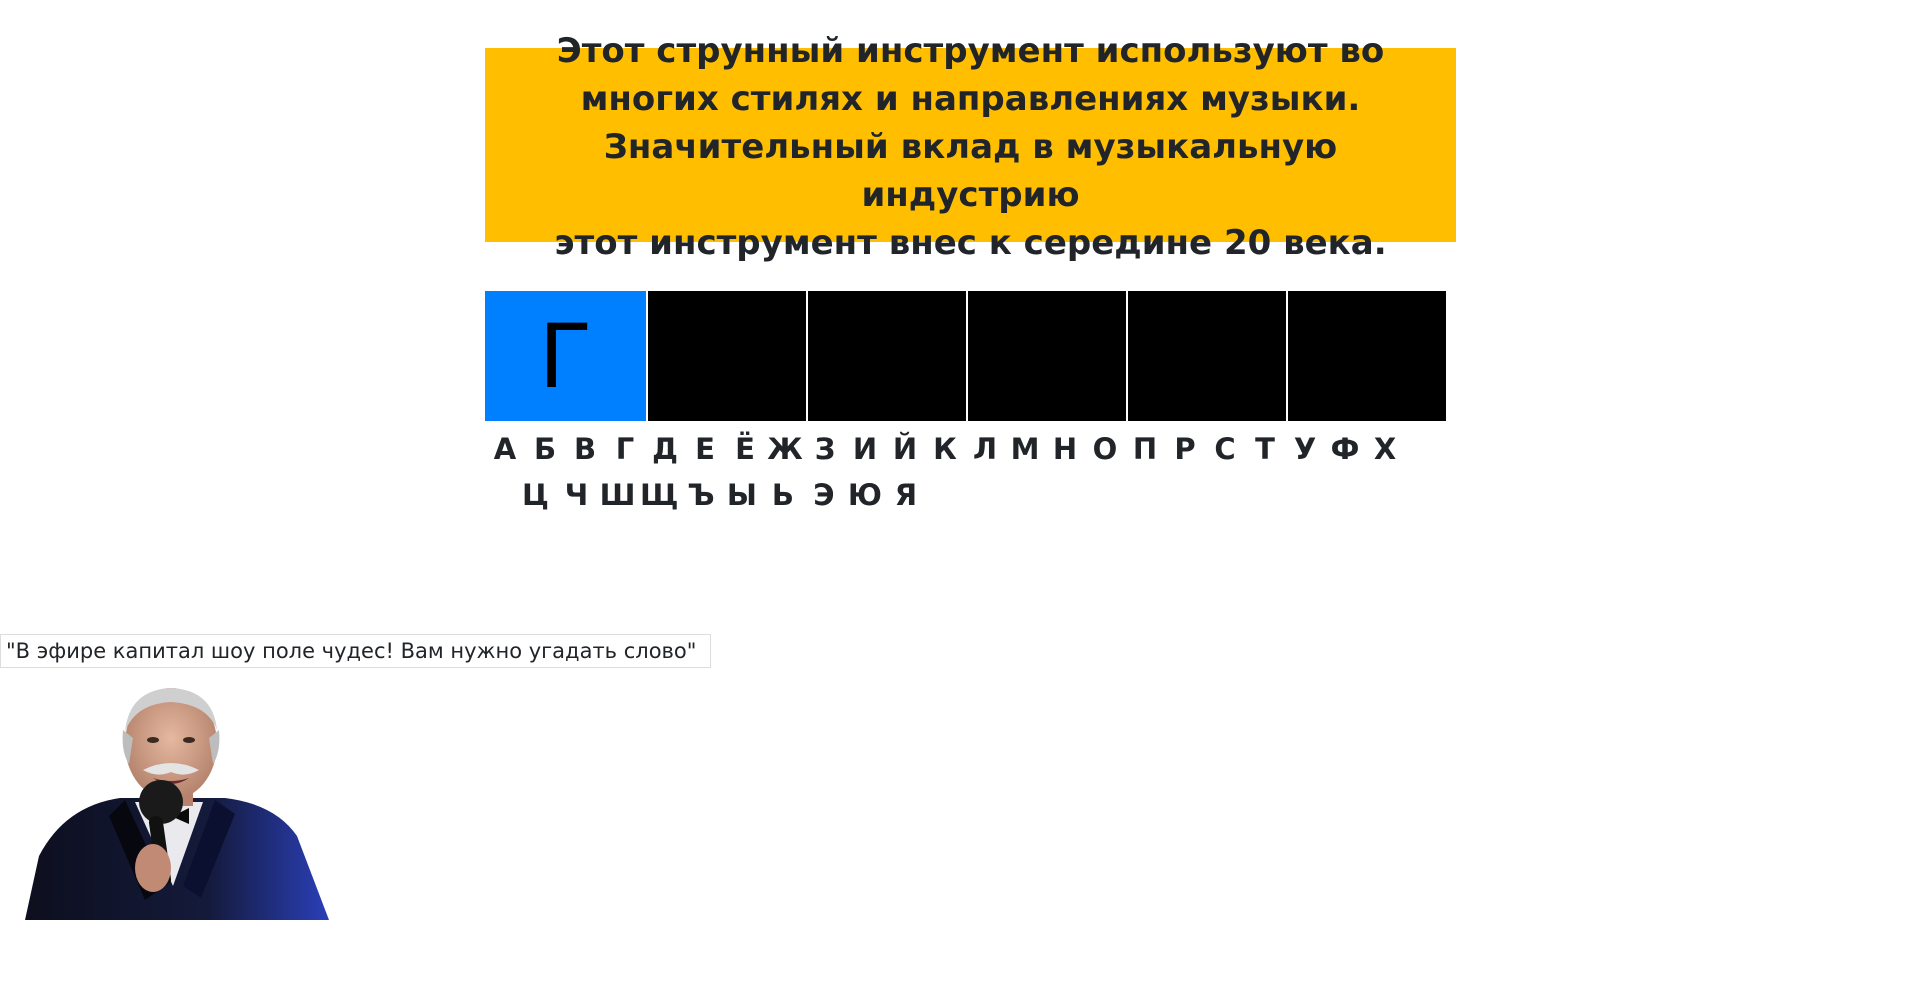 This screenshot has height=985, width=1920. Describe the element at coordinates (985, 449) in the screenshot. I see `letter-button: Л` at that location.